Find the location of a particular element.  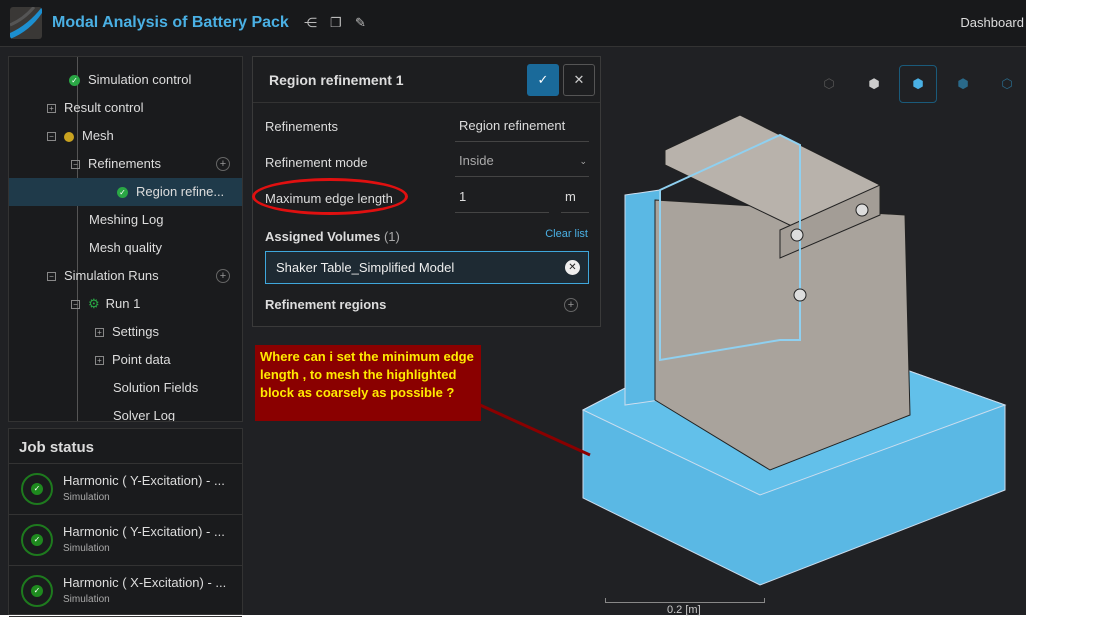

solid-cube-icon: ⬢ is located at coordinates (874, 84).